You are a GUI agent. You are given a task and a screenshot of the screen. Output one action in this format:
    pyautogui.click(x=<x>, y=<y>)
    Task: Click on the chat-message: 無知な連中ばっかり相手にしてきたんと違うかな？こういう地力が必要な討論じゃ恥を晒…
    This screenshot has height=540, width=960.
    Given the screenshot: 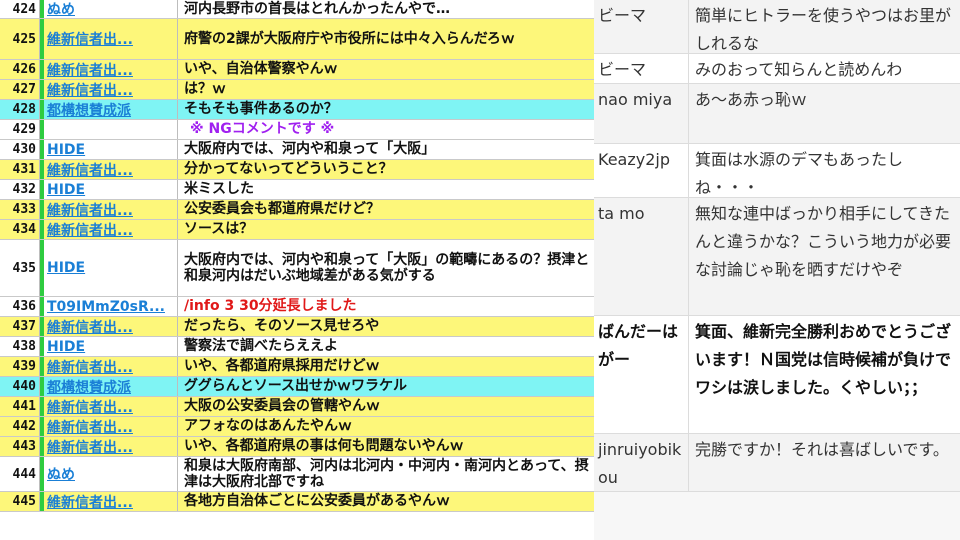 What is the action you would take?
    pyautogui.click(x=823, y=241)
    